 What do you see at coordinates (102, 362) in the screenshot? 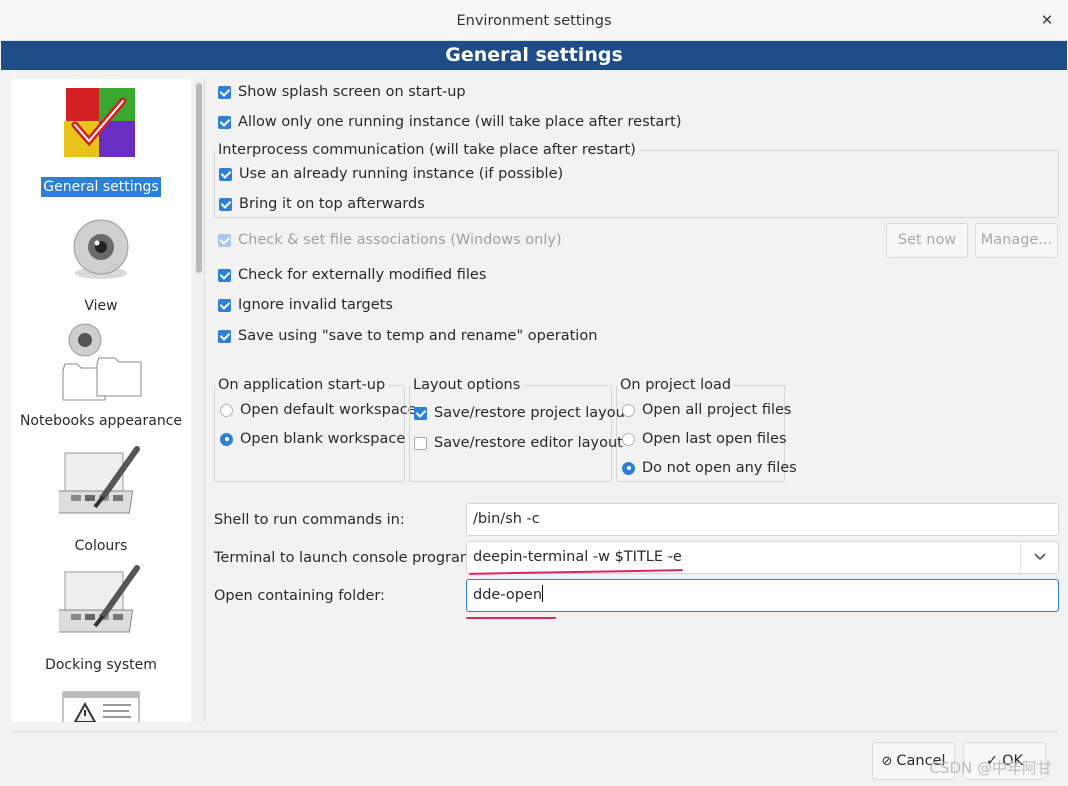
I see `notebooks-icon` at bounding box center [102, 362].